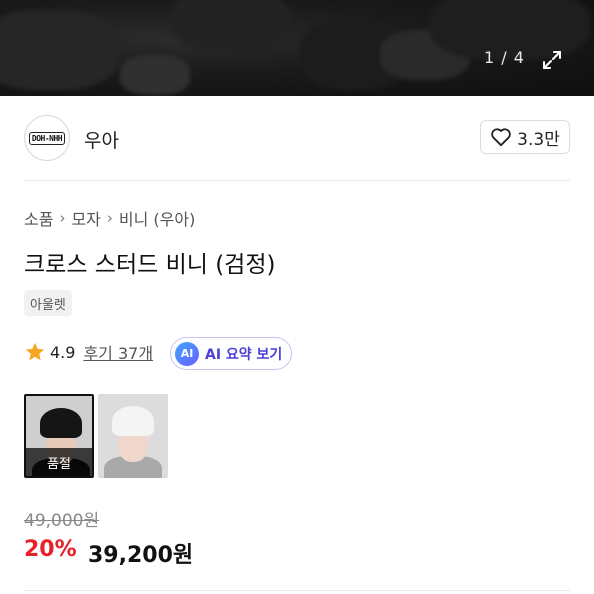 This screenshot has width=594, height=594. Describe the element at coordinates (35, 351) in the screenshot. I see `star-icon` at that location.